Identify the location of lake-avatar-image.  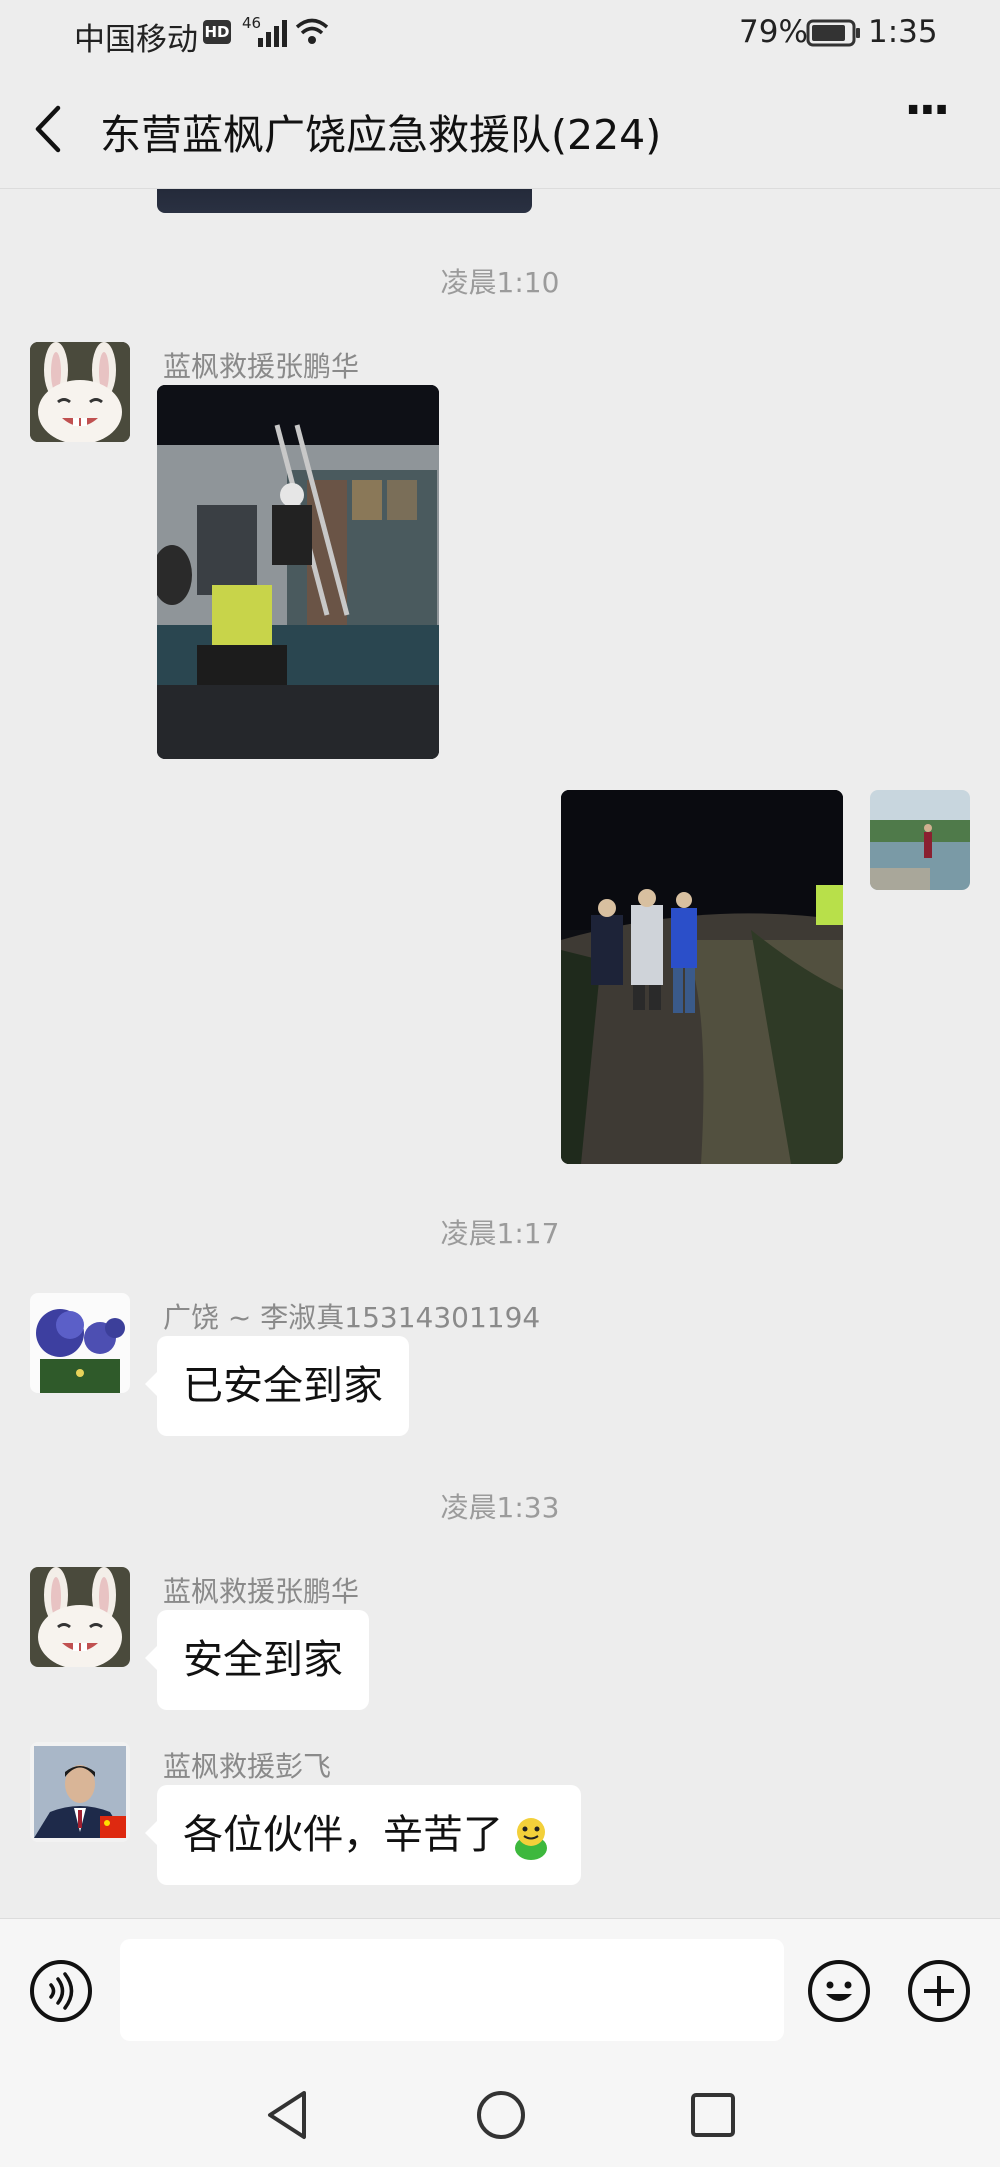
(920, 840).